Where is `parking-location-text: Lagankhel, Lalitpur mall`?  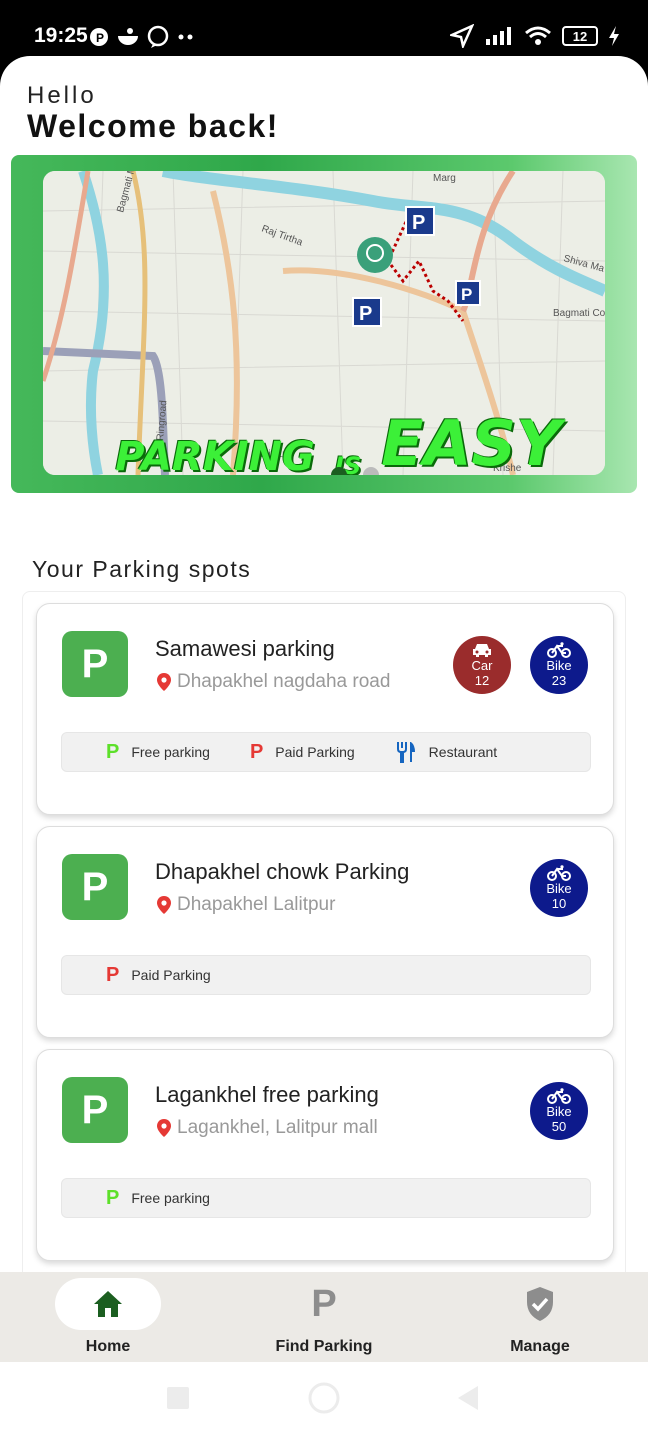 parking-location-text: Lagankhel, Lalitpur mall is located at coordinates (277, 1127).